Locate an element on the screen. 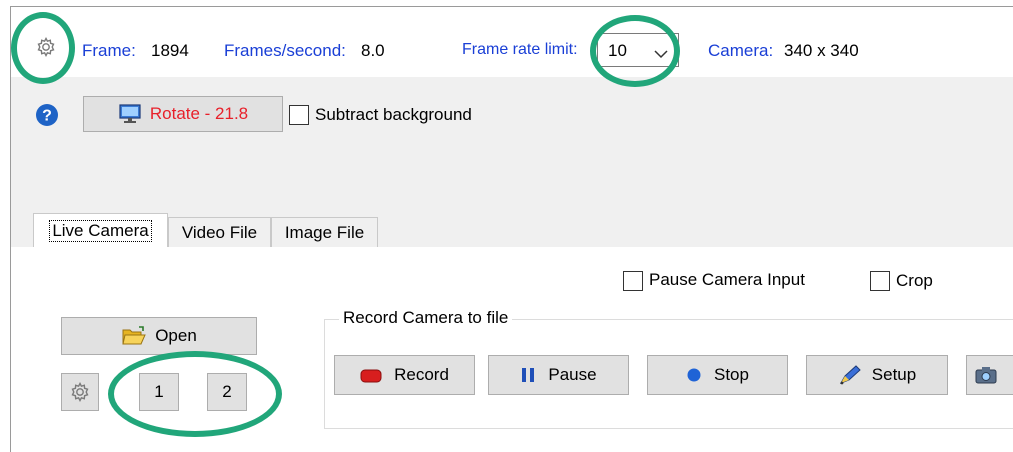 The image size is (1013, 452). fps-value: 8.0 is located at coordinates (373, 50).